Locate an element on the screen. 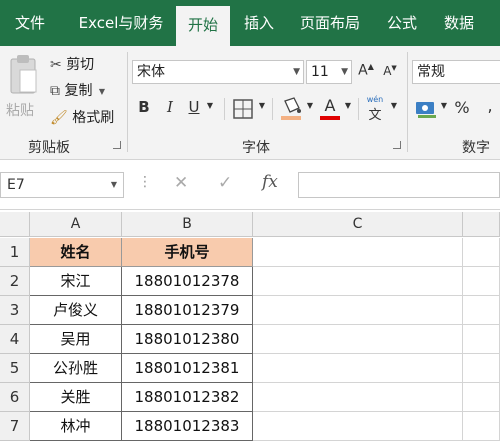 Image resolution: width=500 pixels, height=448 pixels. cell-b7: 18801012383 is located at coordinates (187, 426).